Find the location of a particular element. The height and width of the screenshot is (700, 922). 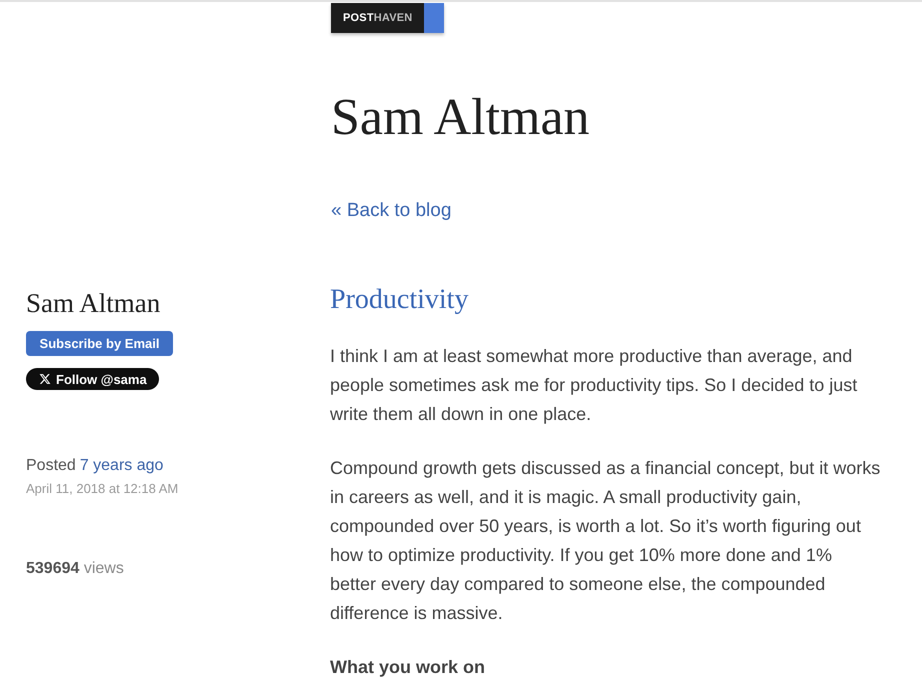

body-paragraph: I think I am at least somewhat more productive than average, and people sometimes ask me for productivity tips. So I decided to just write them all down in one place. is located at coordinates (594, 385).